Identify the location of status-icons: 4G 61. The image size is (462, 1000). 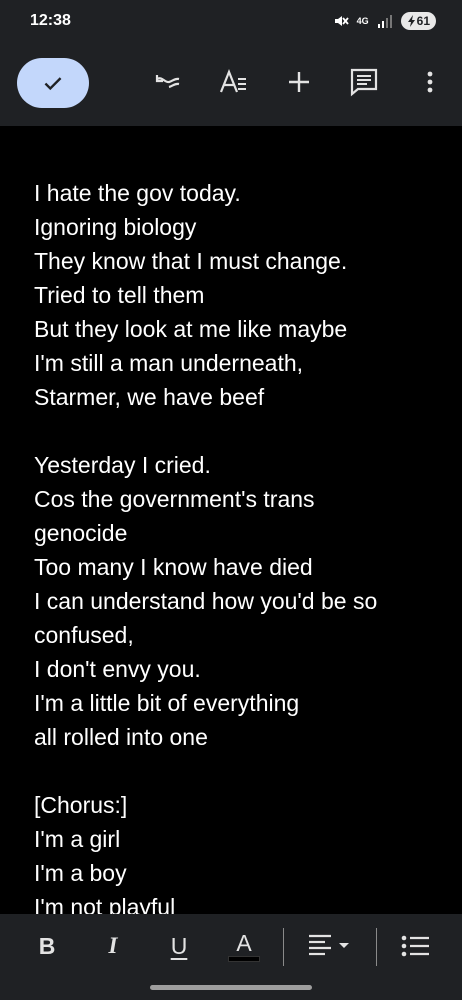
(384, 21).